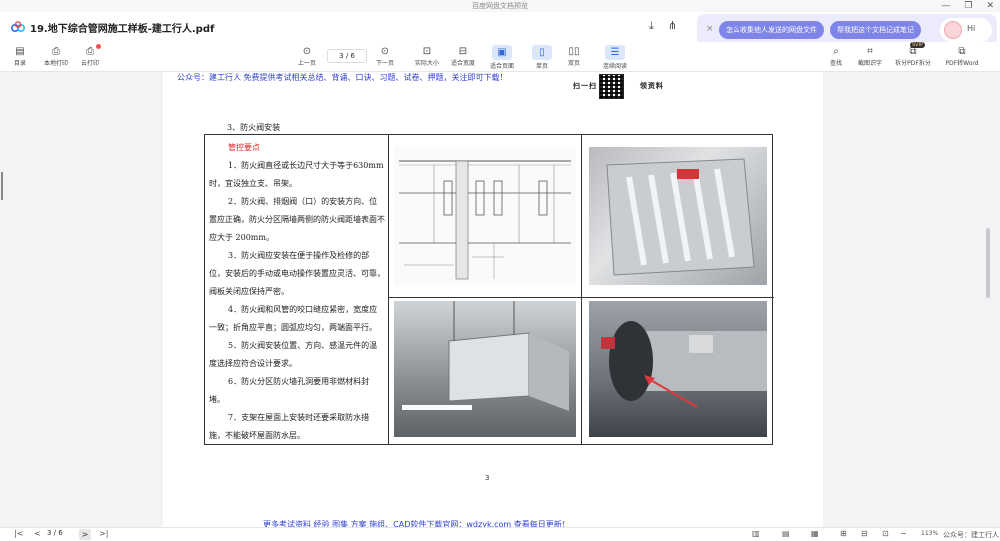 The image size is (1000, 541). What do you see at coordinates (945, 6) in the screenshot?
I see `minimize-button: —` at bounding box center [945, 6].